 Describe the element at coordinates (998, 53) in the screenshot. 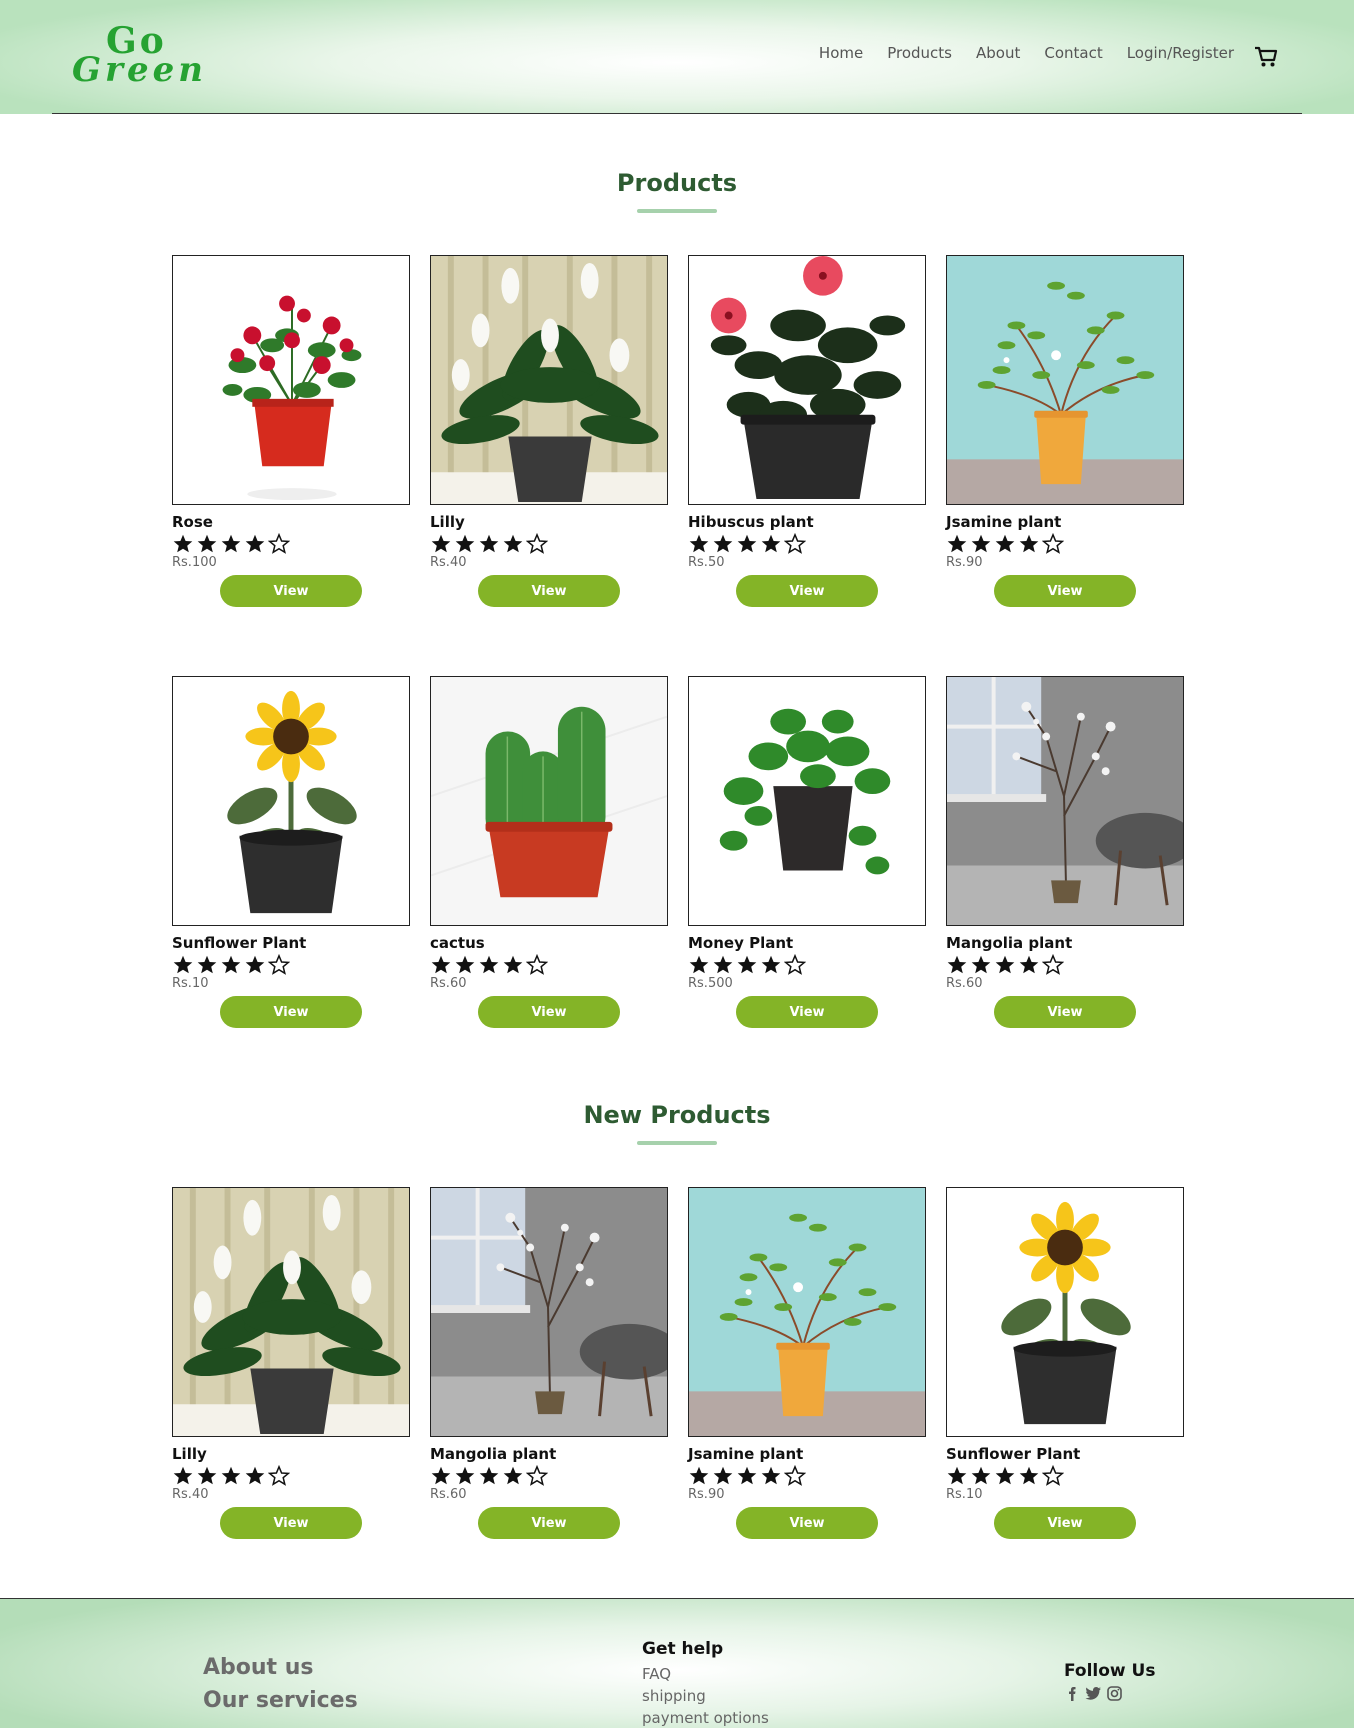

I see `nav-about: About` at that location.